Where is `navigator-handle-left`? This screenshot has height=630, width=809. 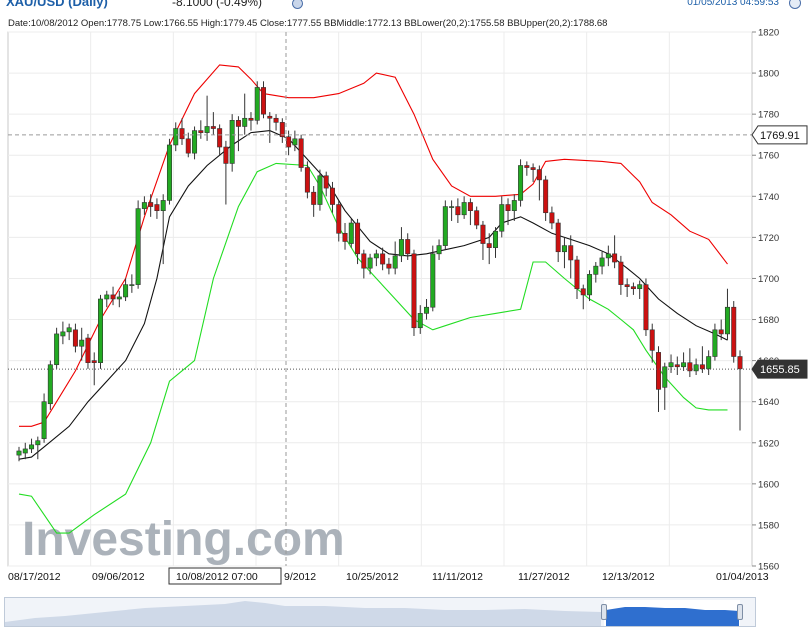
navigator-handle-left is located at coordinates (604, 612).